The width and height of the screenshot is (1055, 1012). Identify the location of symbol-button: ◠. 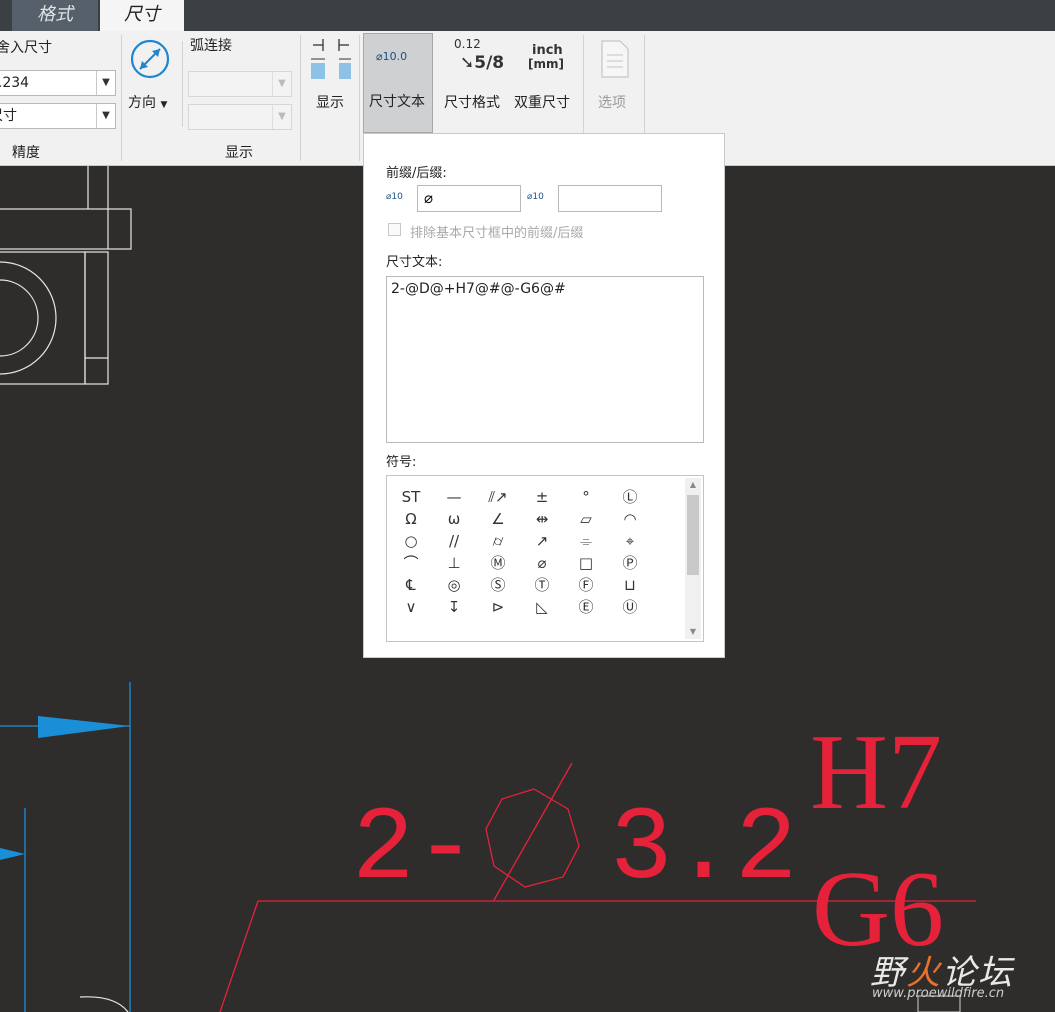
(630, 519).